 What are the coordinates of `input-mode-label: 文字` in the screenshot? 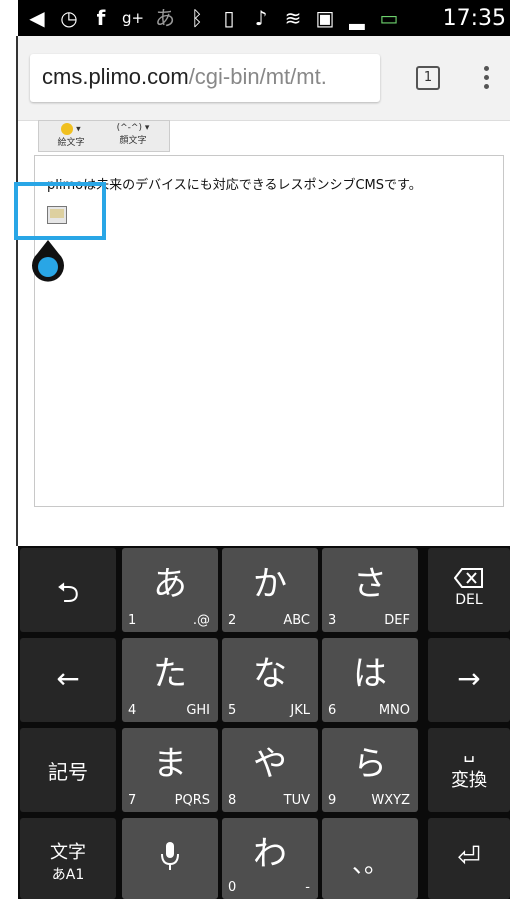 It's located at (68, 852).